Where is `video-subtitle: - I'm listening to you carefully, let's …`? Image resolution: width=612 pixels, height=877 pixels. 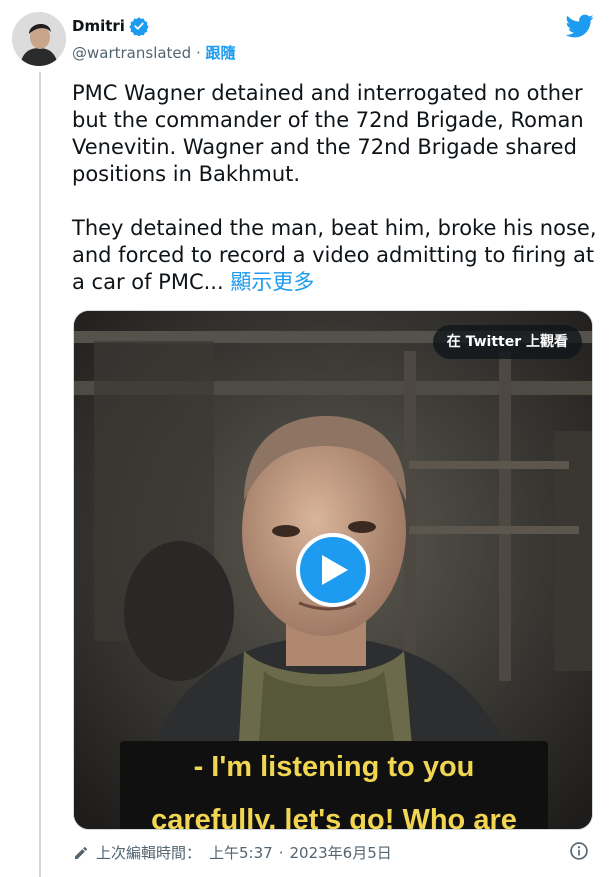 video-subtitle: - I'm listening to you carefully, let's … is located at coordinates (334, 785).